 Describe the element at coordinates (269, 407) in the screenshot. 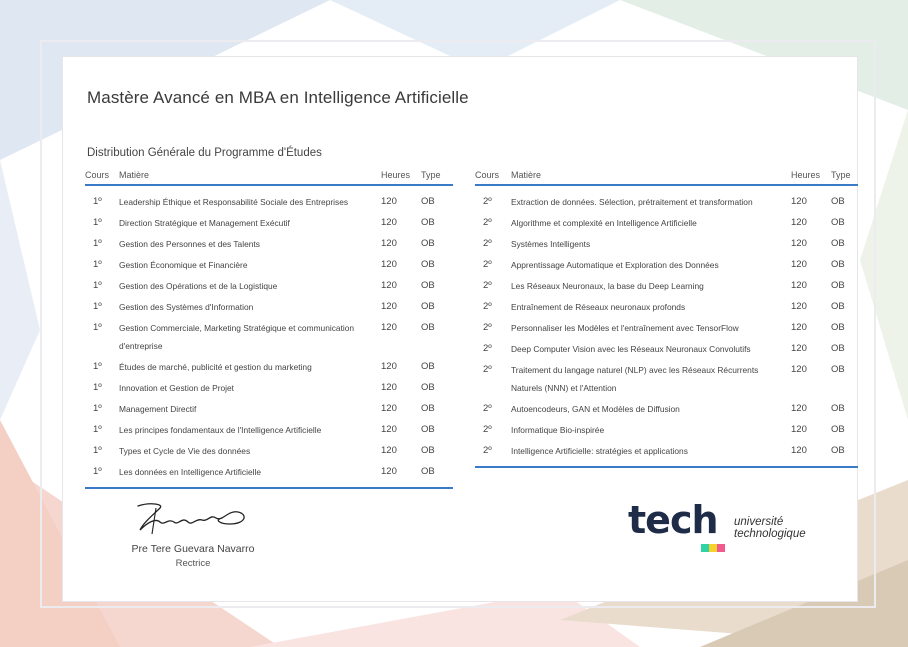

I see `table-row: 1º Management Directif 120 OB` at that location.